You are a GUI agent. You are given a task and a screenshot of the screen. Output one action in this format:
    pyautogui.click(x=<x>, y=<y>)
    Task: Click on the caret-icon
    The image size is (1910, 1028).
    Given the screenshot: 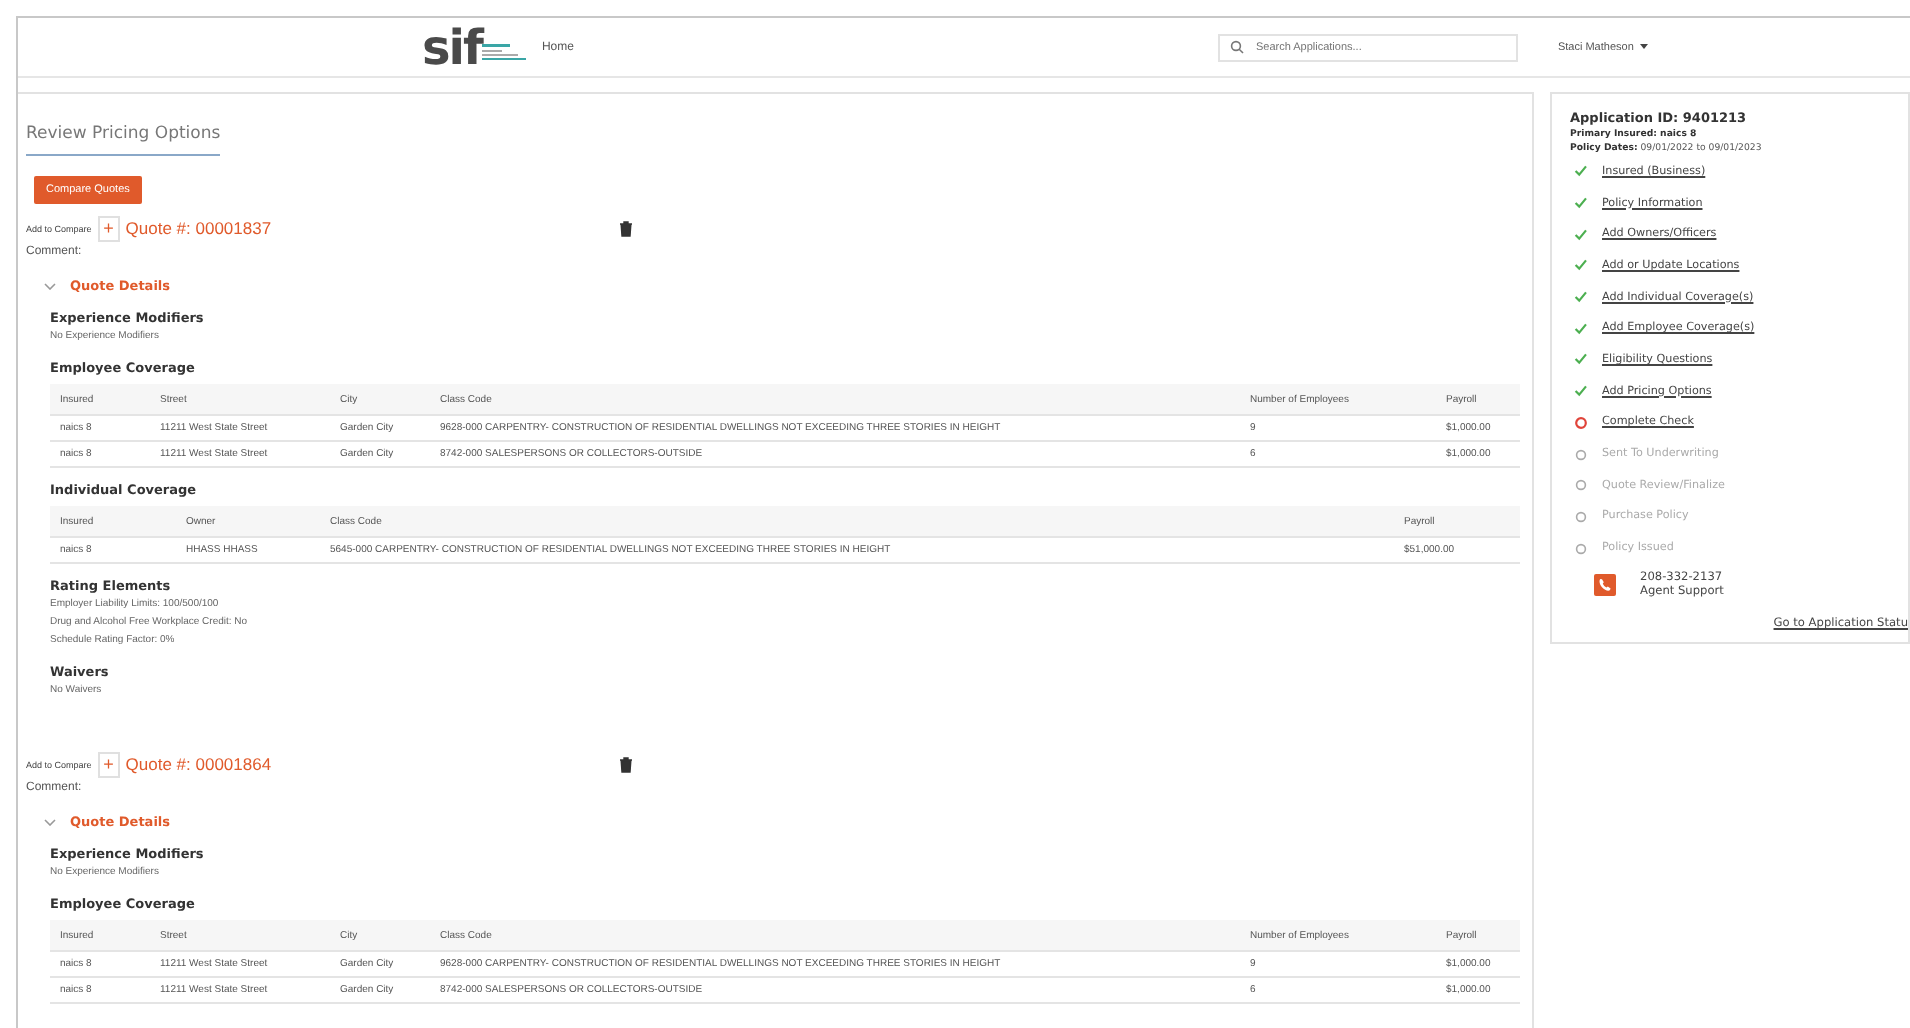 What is the action you would take?
    pyautogui.click(x=1643, y=47)
    